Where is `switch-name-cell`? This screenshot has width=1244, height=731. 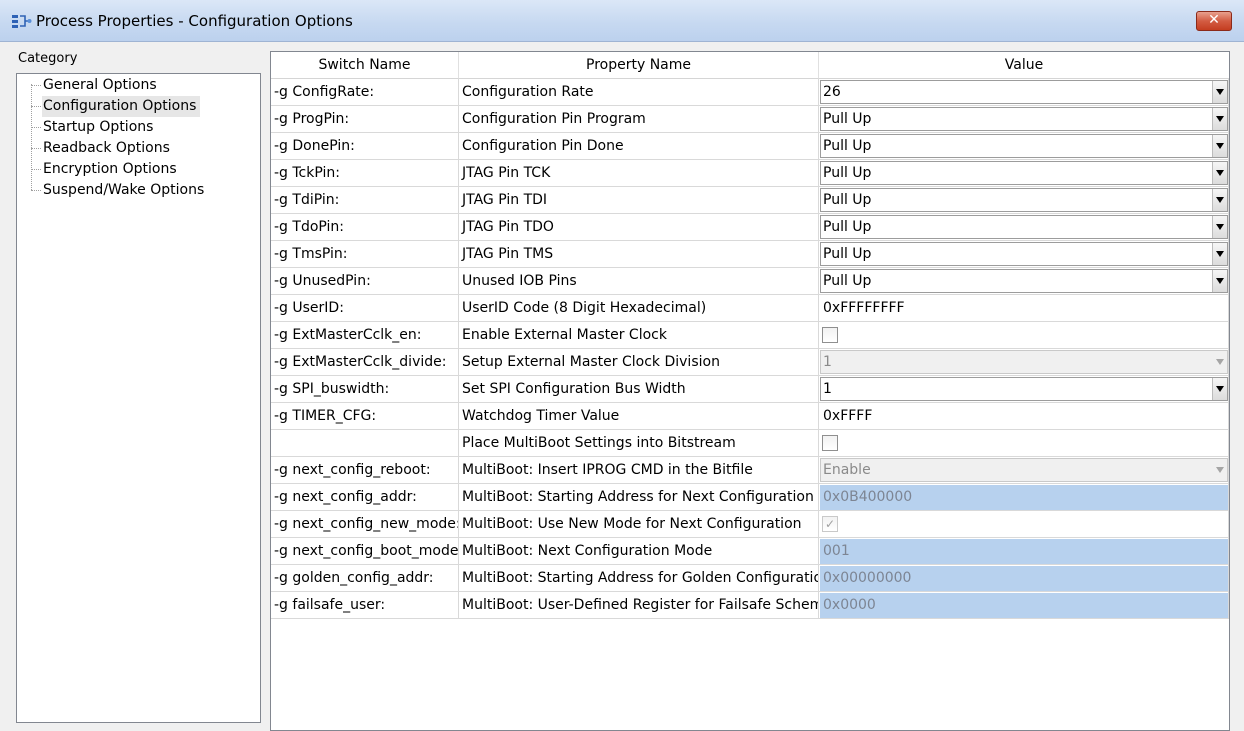 switch-name-cell is located at coordinates (365, 443).